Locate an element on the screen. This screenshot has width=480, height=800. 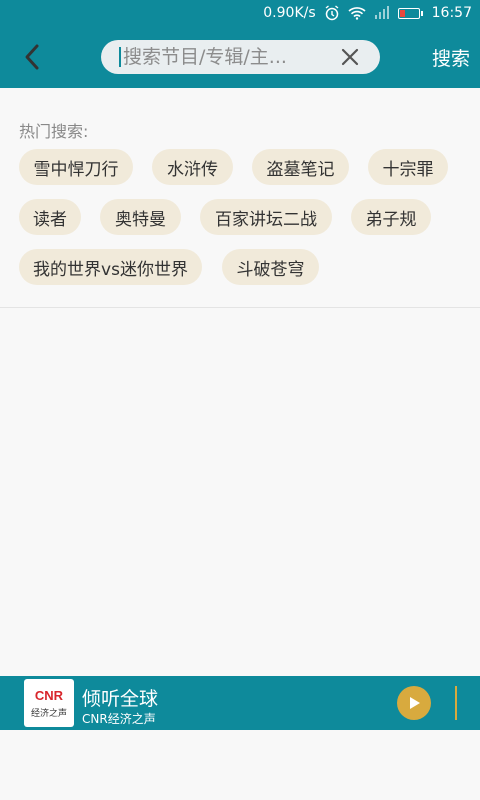
search-header: 搜索 is located at coordinates (240, 57).